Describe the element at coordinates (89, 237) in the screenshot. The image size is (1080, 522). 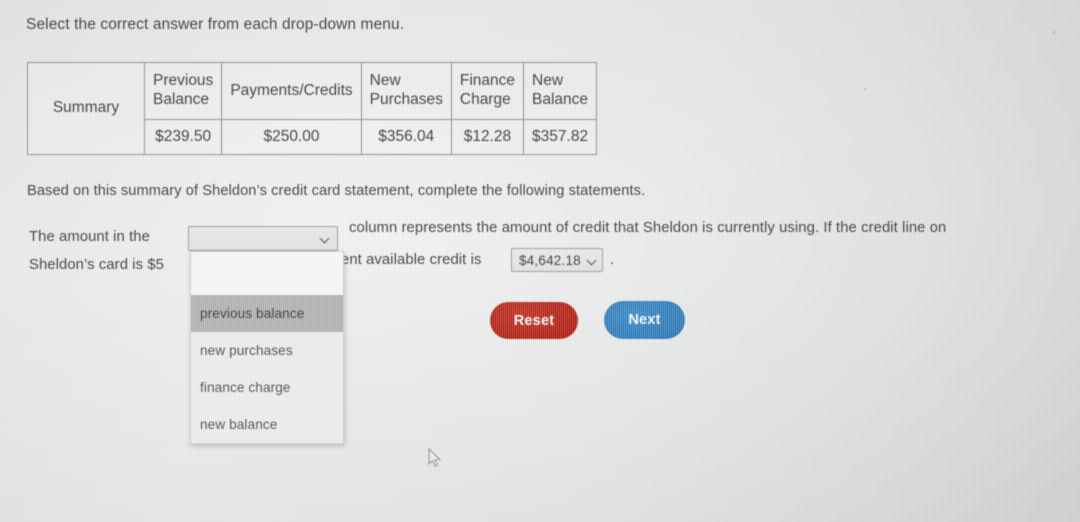
I see `statement-text-part-1: The amount in the` at that location.